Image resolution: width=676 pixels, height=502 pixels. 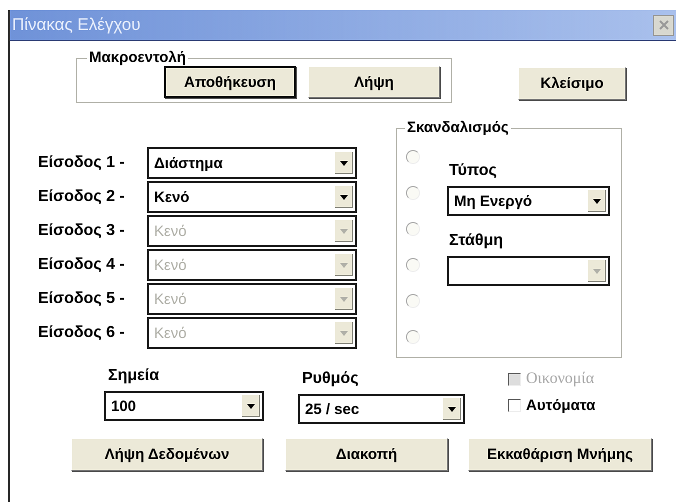 What do you see at coordinates (167, 454) in the screenshot?
I see `button: Λήψη Δεδομένων` at bounding box center [167, 454].